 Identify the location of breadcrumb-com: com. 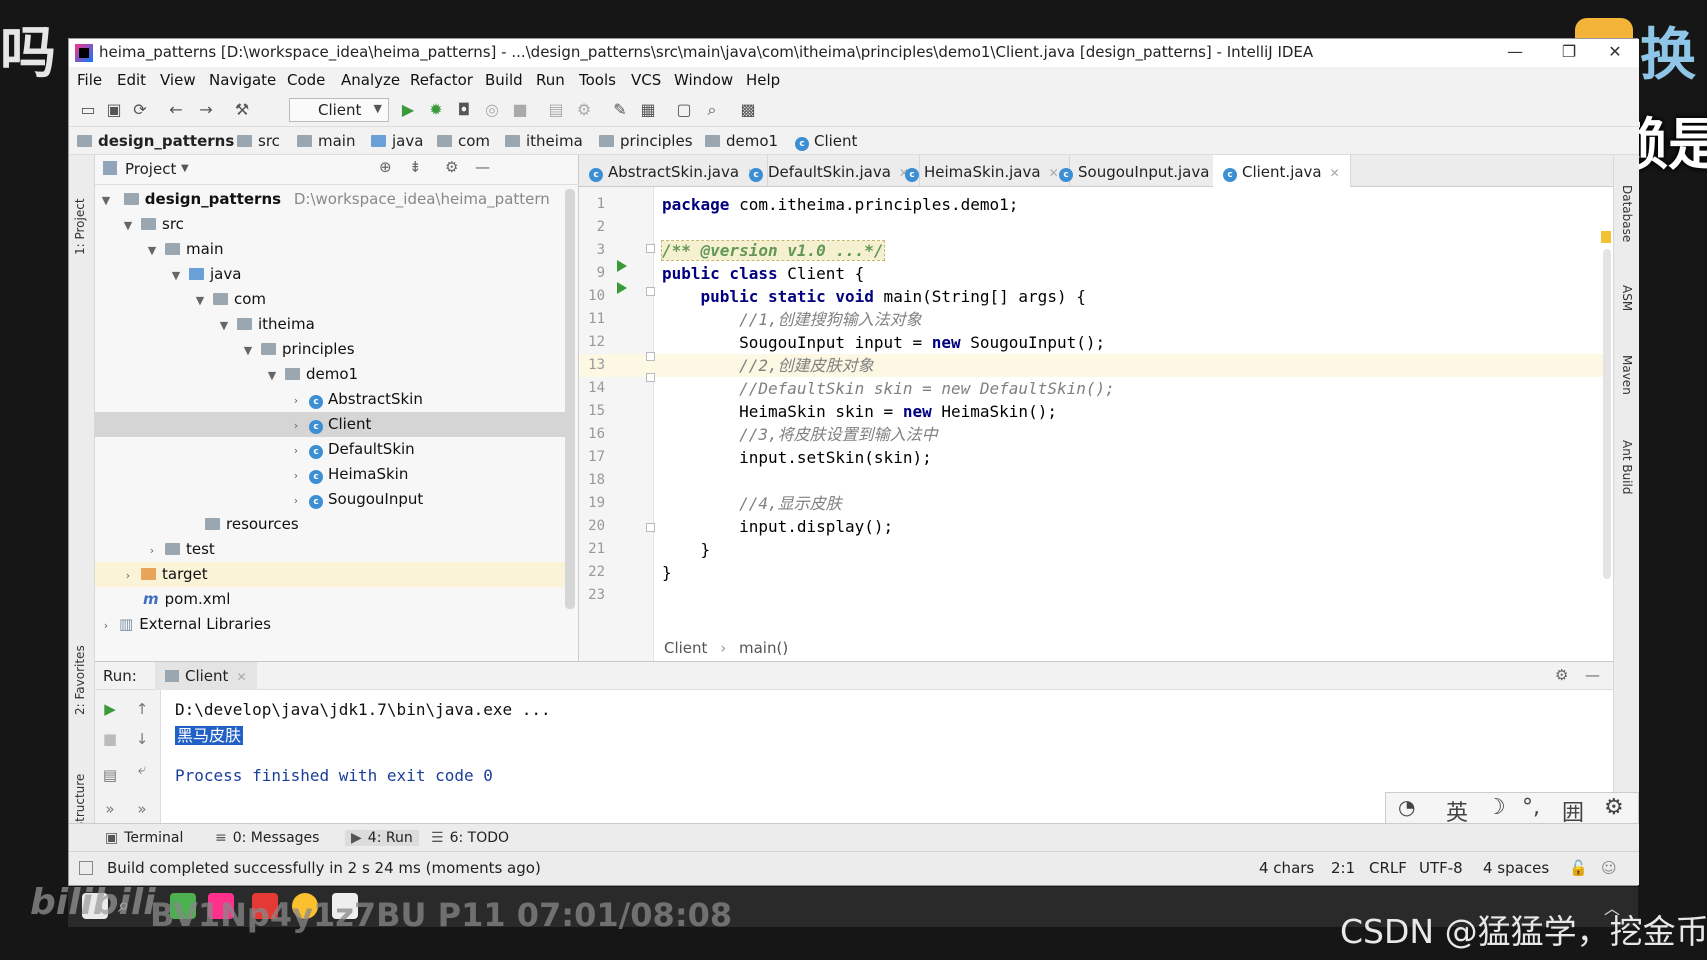
(463, 141).